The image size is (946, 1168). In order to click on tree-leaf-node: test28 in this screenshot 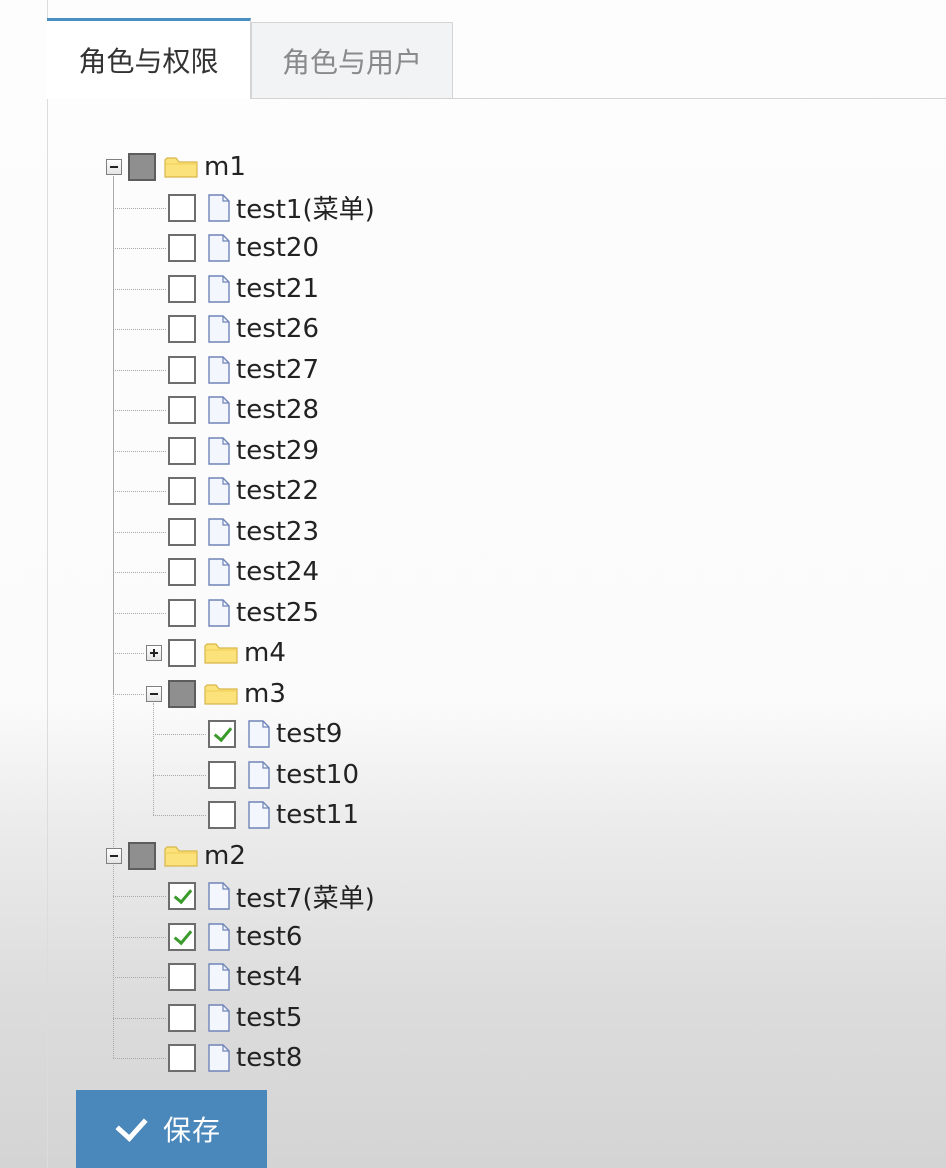, I will do `click(243, 410)`.